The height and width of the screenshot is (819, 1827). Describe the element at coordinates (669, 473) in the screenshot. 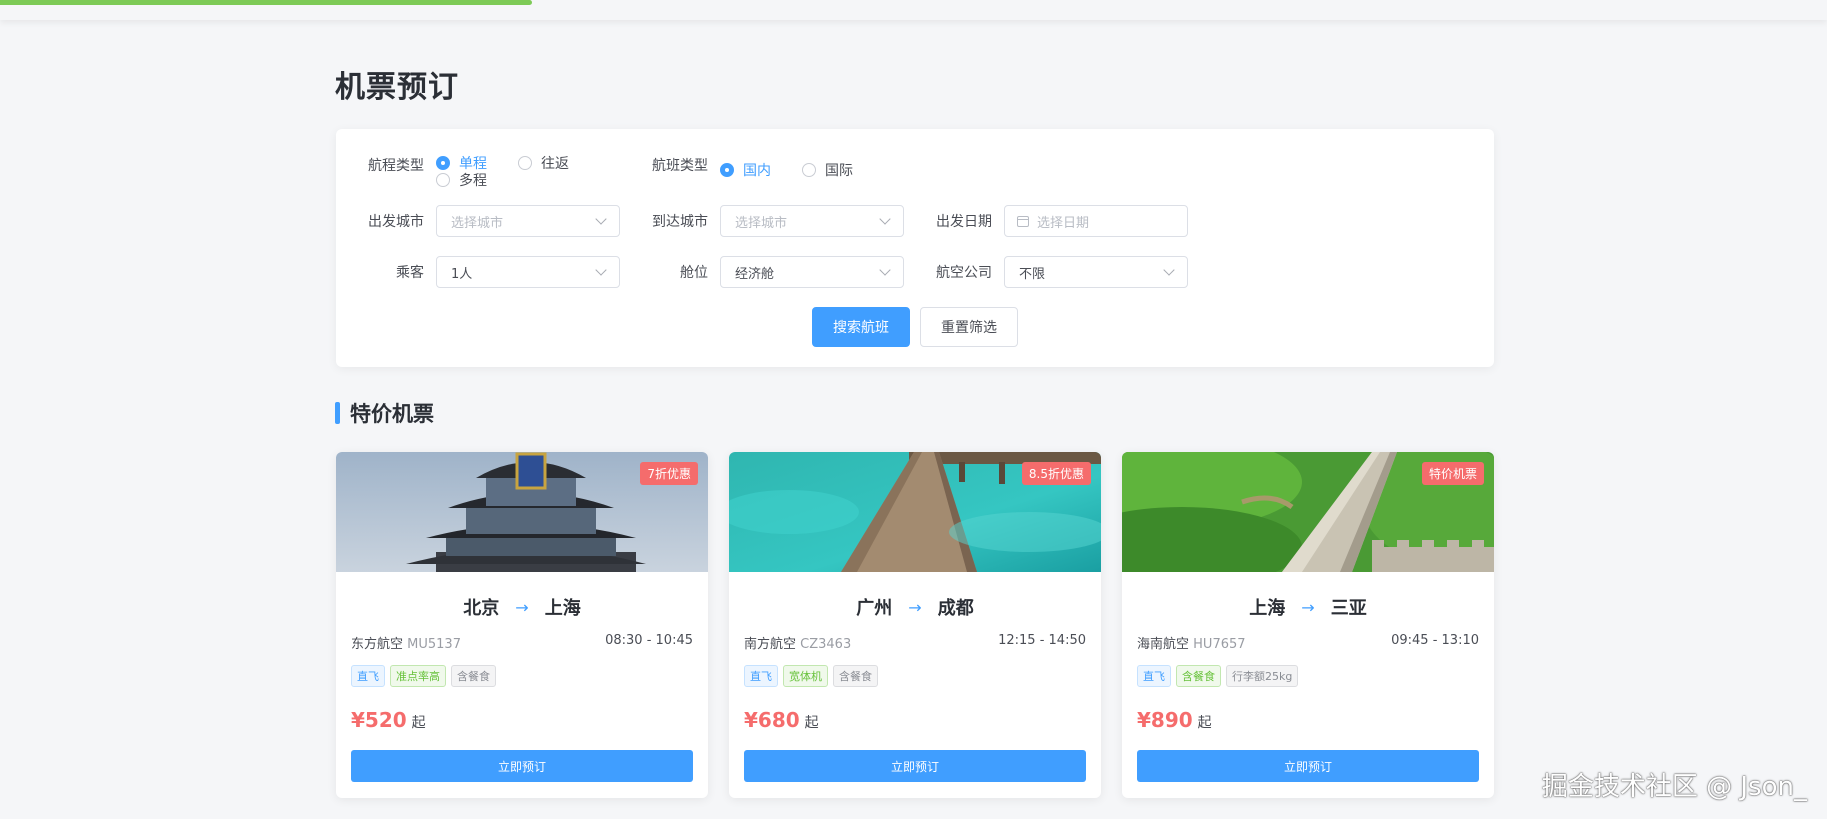

I see `discount-badge: 7折优惠` at that location.